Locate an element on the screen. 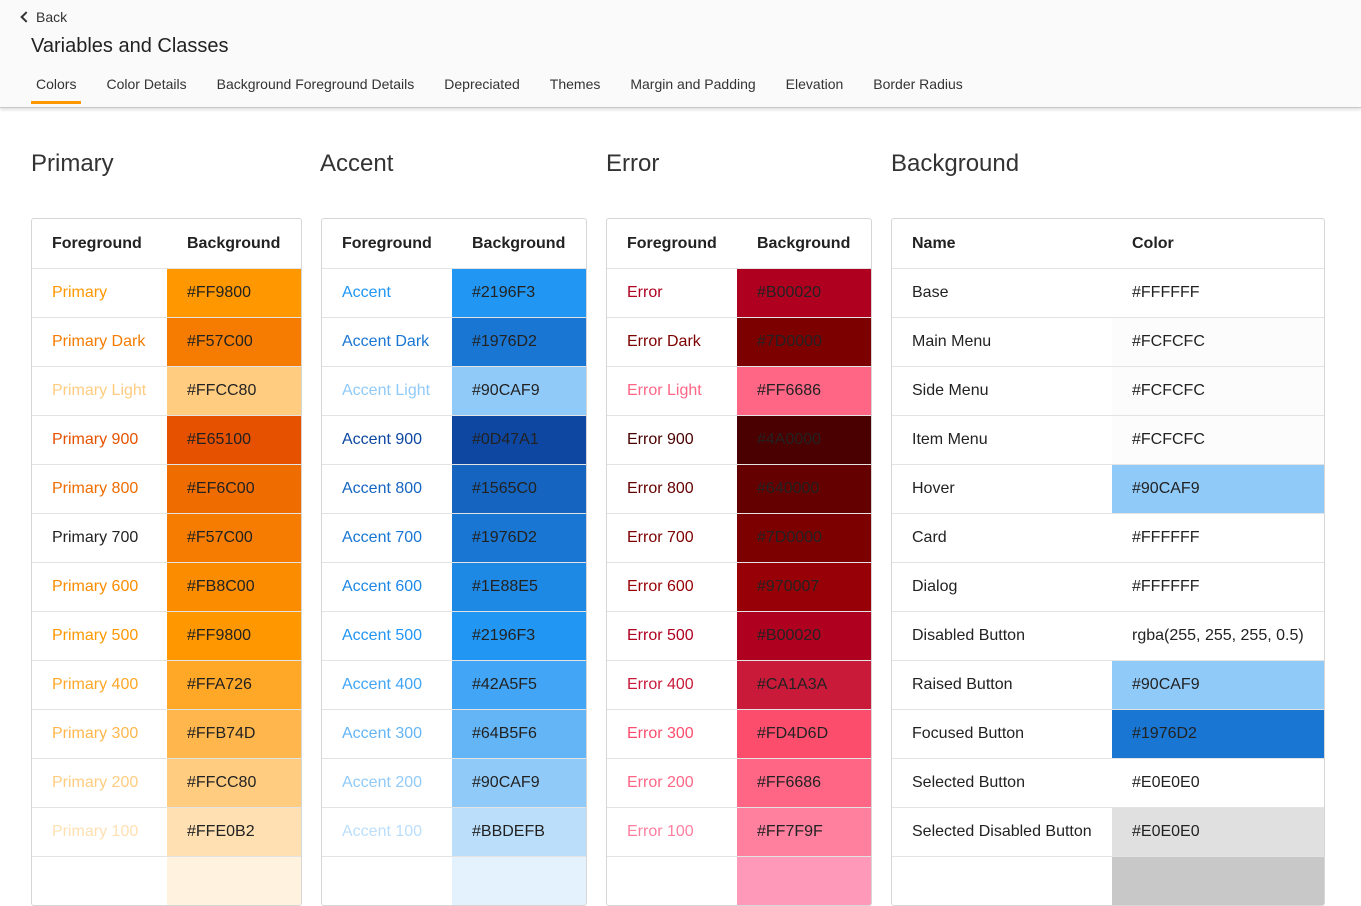 This screenshot has height=906, width=1361. color-name-cell: Accent 200 is located at coordinates (387, 783).